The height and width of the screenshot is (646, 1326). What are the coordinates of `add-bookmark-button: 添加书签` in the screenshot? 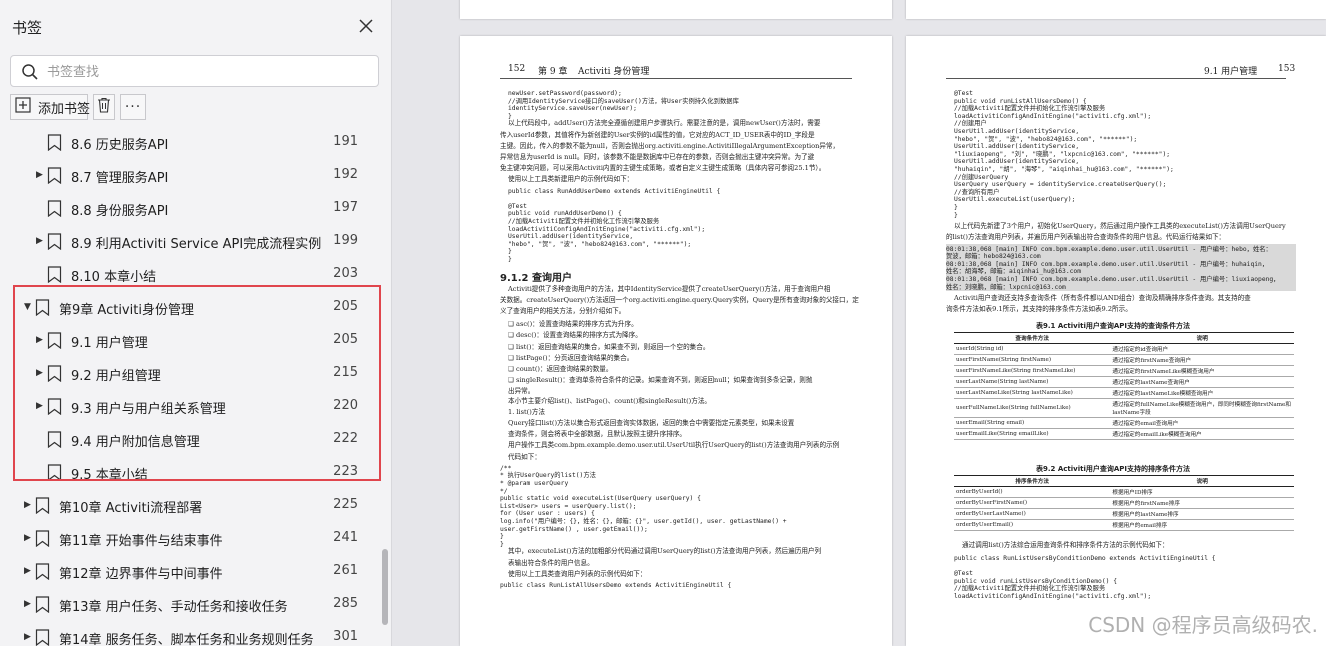 It's located at (50, 107).